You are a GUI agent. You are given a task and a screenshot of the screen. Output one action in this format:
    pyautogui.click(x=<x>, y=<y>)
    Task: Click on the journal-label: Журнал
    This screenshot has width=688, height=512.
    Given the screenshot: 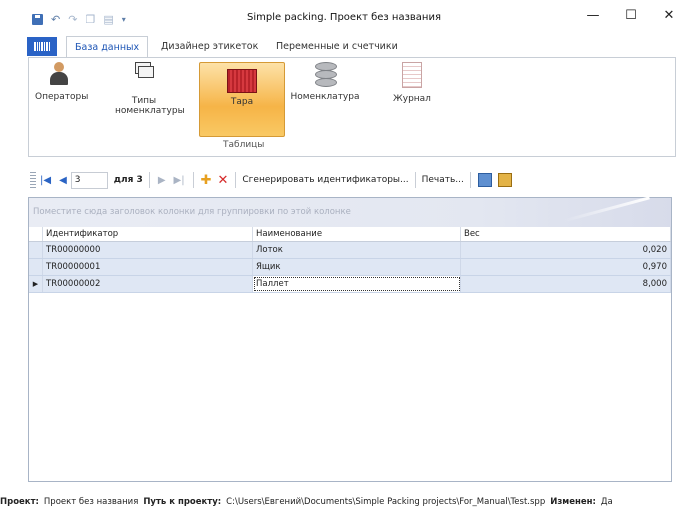 What is the action you would take?
    pyautogui.click(x=412, y=99)
    